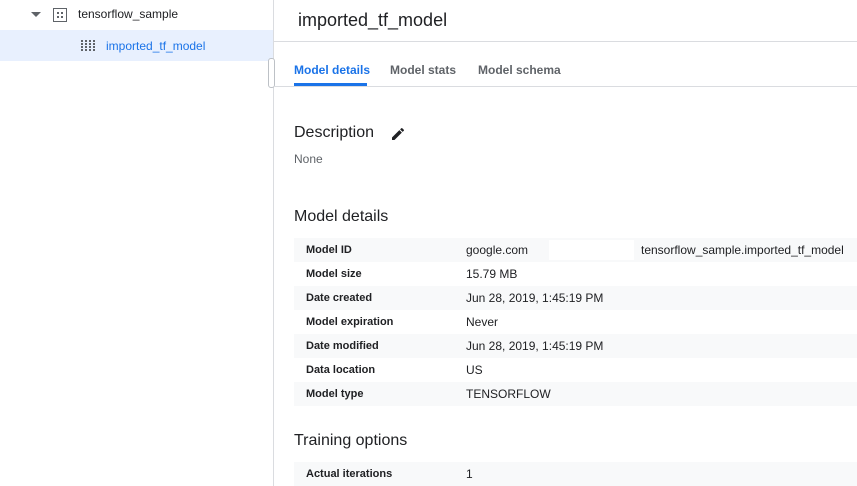 Image resolution: width=857 pixels, height=486 pixels. I want to click on title-bar: imported_tf_model, so click(565, 21).